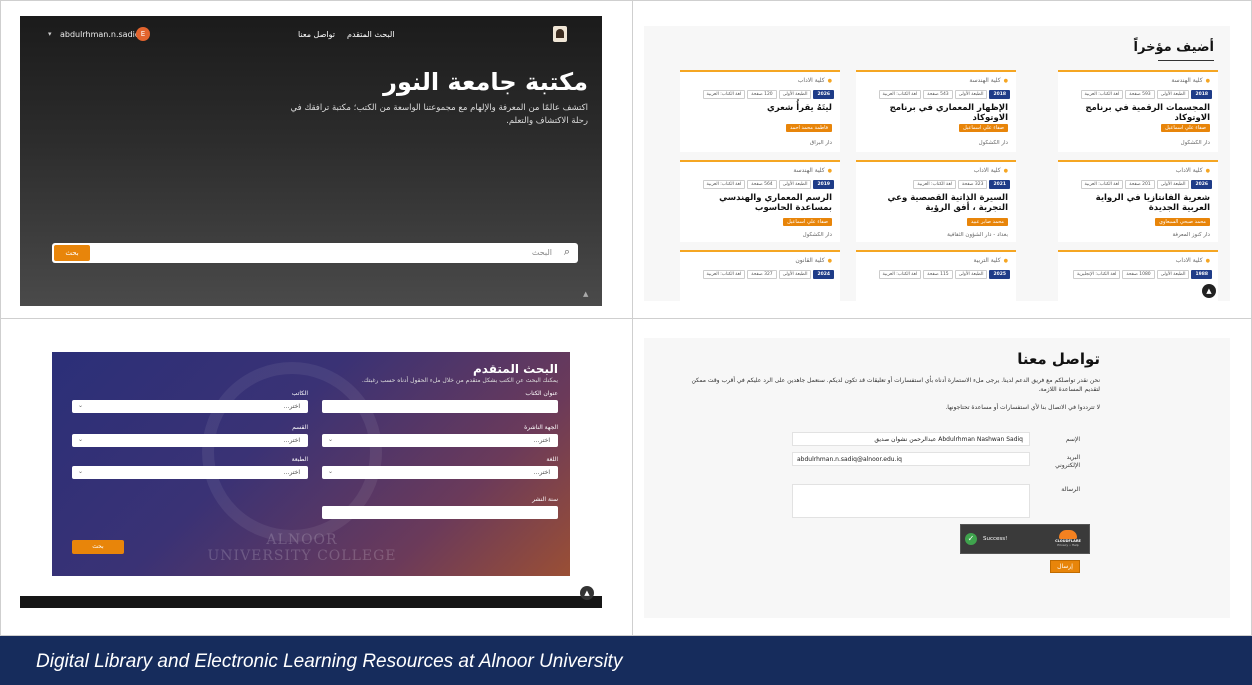  I want to click on book-author: محمد صابر عبيد, so click(987, 222).